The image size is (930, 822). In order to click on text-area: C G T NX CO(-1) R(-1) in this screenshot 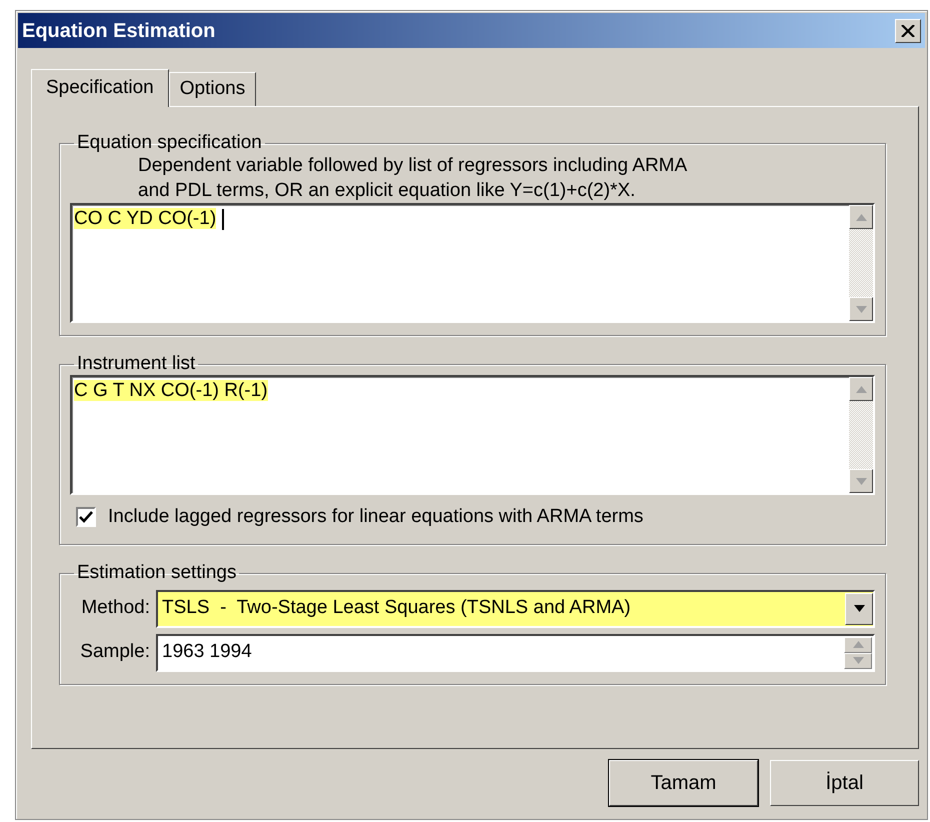, I will do `click(472, 435)`.